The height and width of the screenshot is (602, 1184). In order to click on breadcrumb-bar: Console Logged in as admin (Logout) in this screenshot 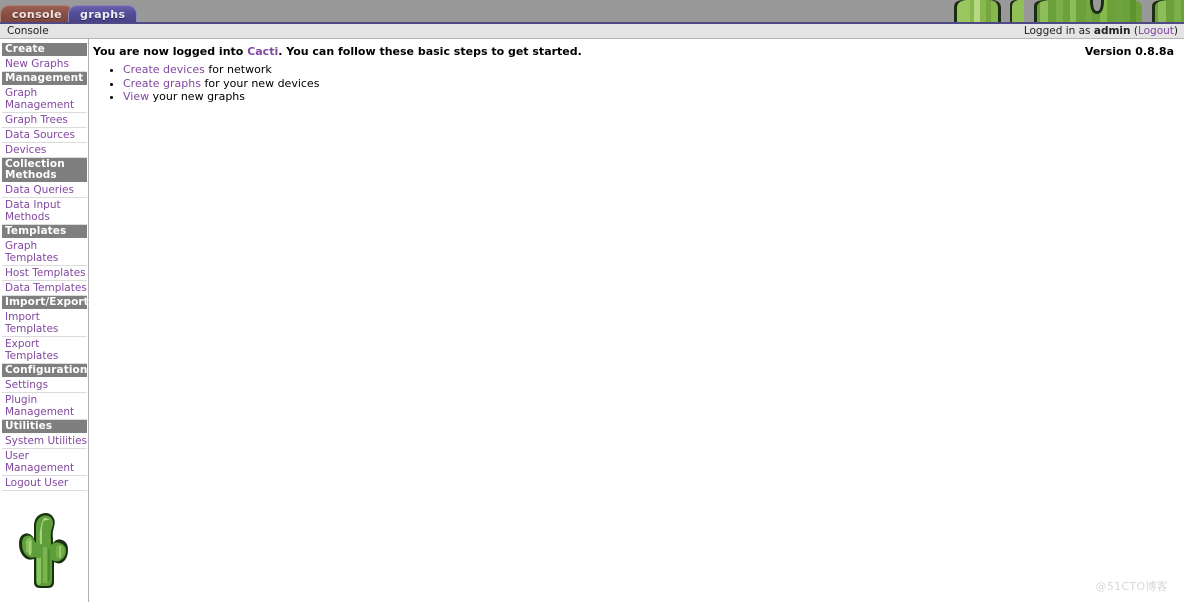, I will do `click(592, 31)`.